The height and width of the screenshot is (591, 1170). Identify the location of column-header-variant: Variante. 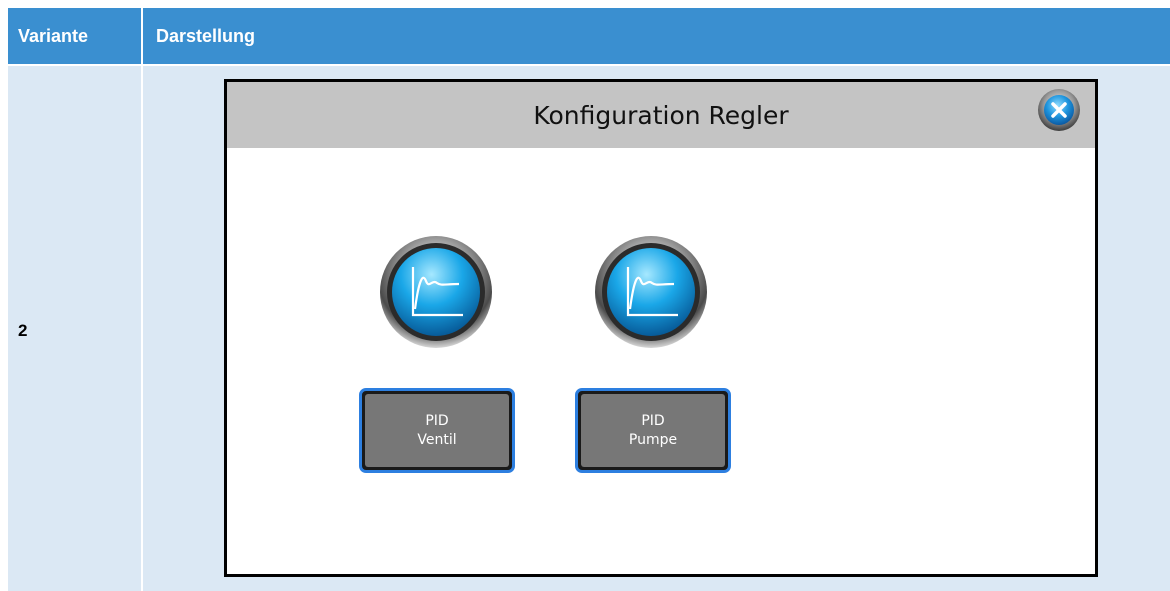
(74, 36).